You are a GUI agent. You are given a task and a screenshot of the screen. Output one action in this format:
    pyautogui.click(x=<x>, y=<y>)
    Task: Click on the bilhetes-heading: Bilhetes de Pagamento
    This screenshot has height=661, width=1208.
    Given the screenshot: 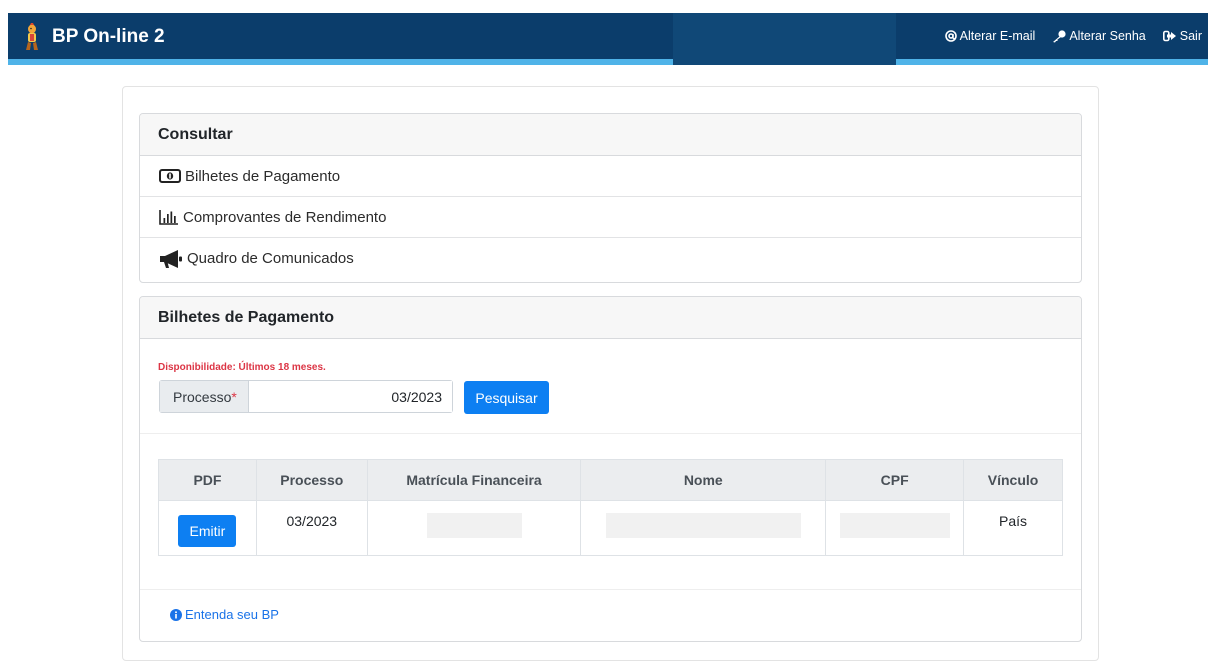 What is the action you would take?
    pyautogui.click(x=610, y=318)
    